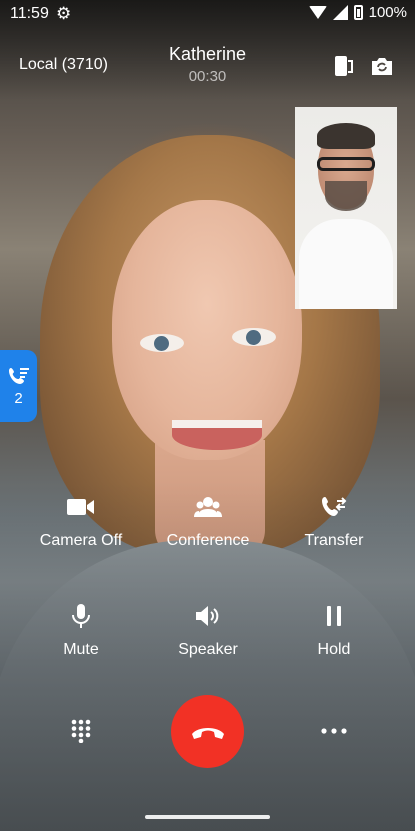 Image resolution: width=415 pixels, height=831 pixels. What do you see at coordinates (334, 521) in the screenshot?
I see `transfer-button: Transfer` at bounding box center [334, 521].